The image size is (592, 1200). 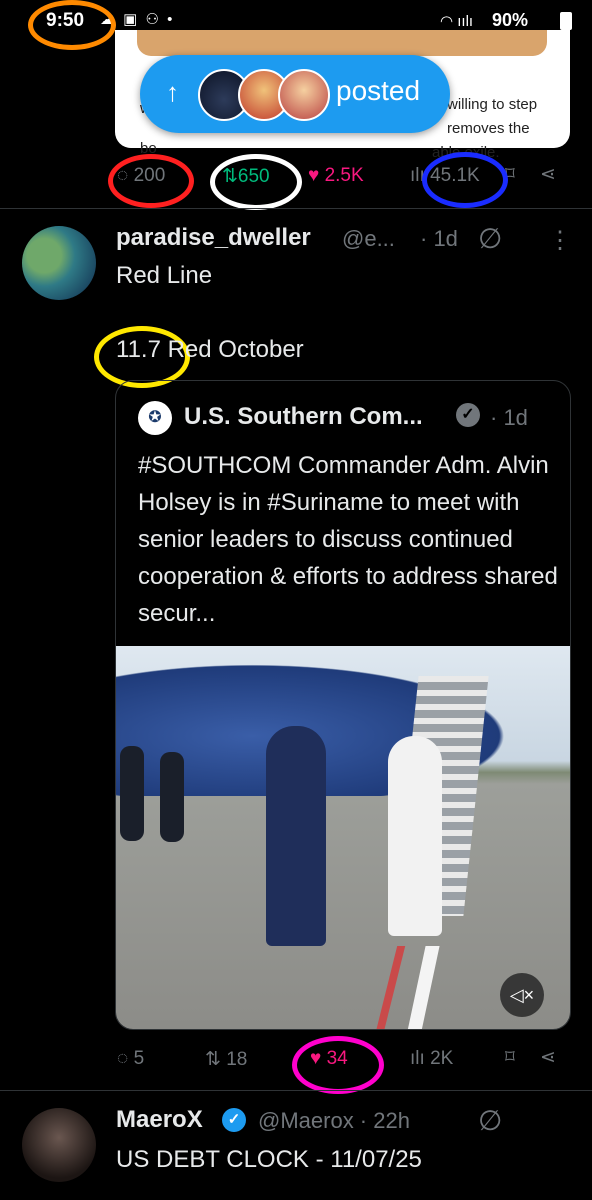 What do you see at coordinates (237, 1059) in the screenshot?
I see `repost-count: 18` at bounding box center [237, 1059].